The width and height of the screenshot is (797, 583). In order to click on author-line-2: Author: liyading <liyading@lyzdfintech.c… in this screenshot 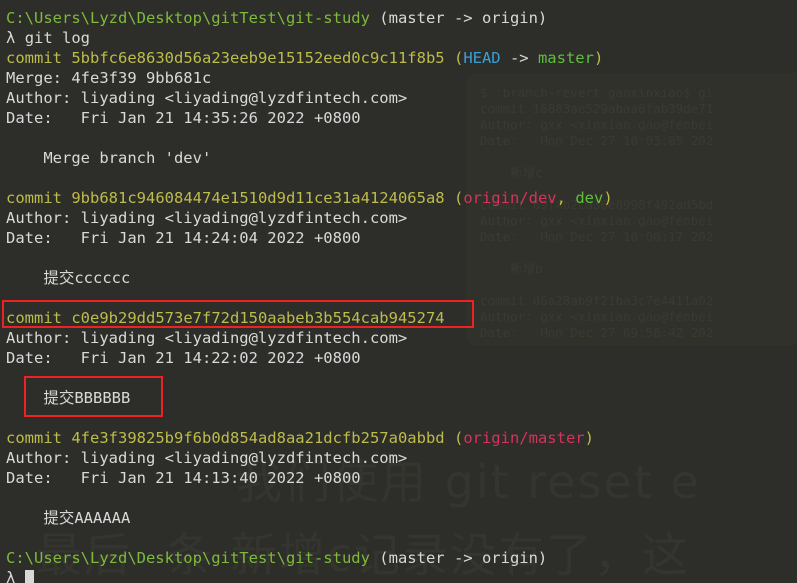, I will do `click(207, 218)`.